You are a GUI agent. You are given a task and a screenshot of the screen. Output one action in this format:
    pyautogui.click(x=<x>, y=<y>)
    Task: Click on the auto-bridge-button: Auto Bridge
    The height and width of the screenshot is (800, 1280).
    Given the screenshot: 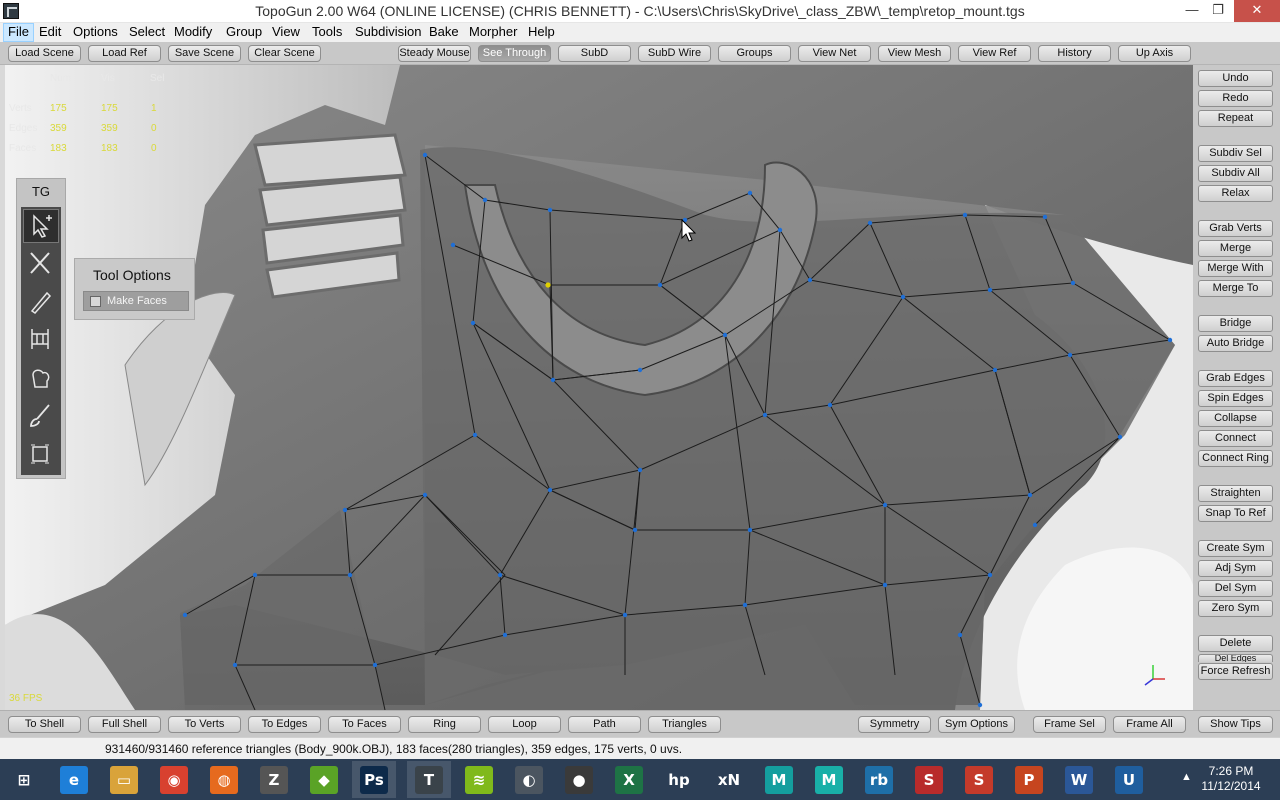 What is the action you would take?
    pyautogui.click(x=1235, y=343)
    